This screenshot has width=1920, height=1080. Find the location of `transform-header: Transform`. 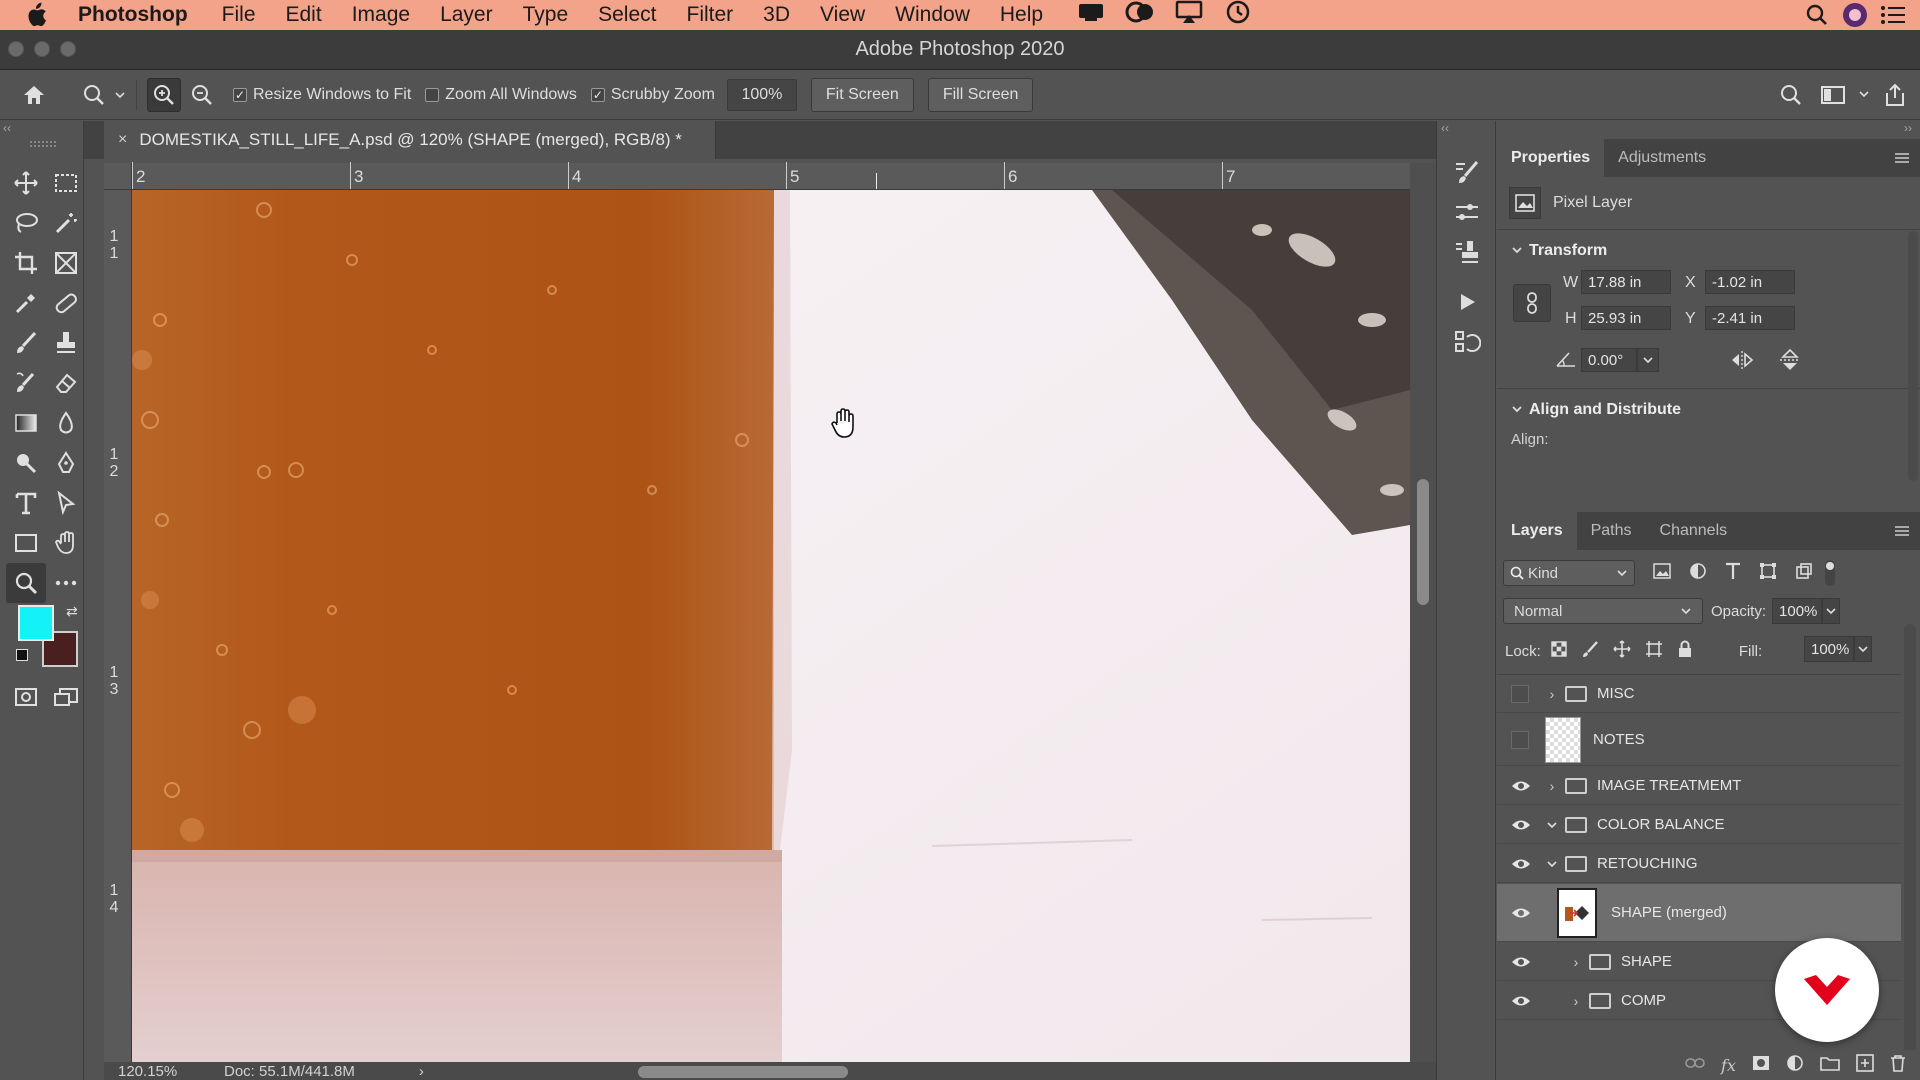

transform-header: Transform is located at coordinates (1708, 251).